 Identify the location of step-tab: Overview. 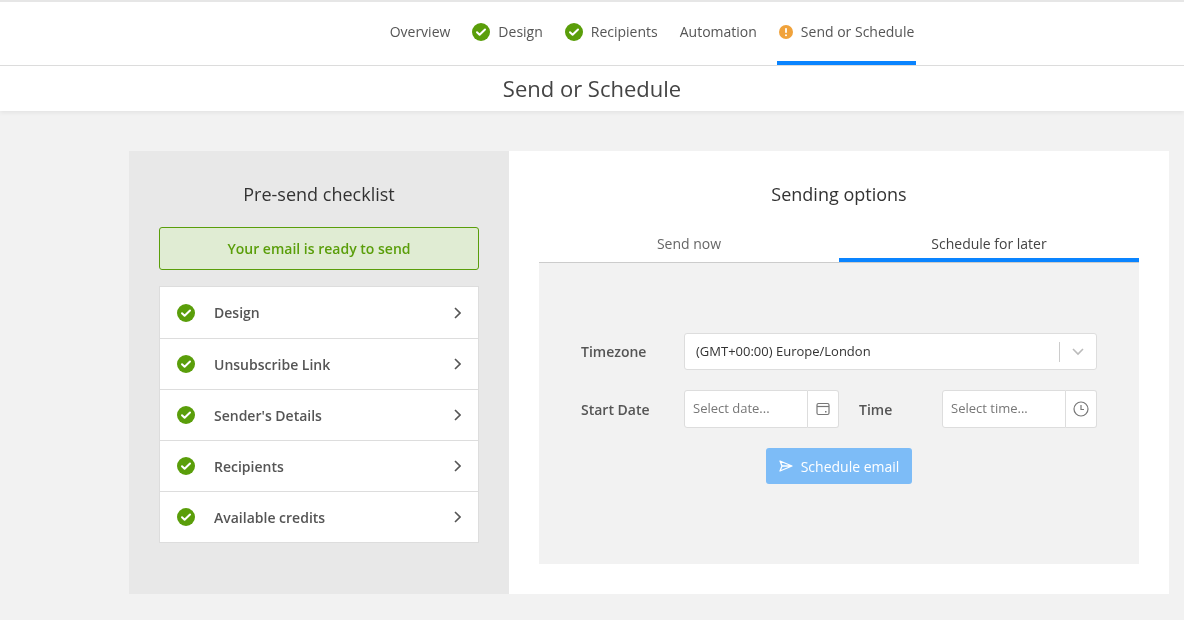
(420, 33).